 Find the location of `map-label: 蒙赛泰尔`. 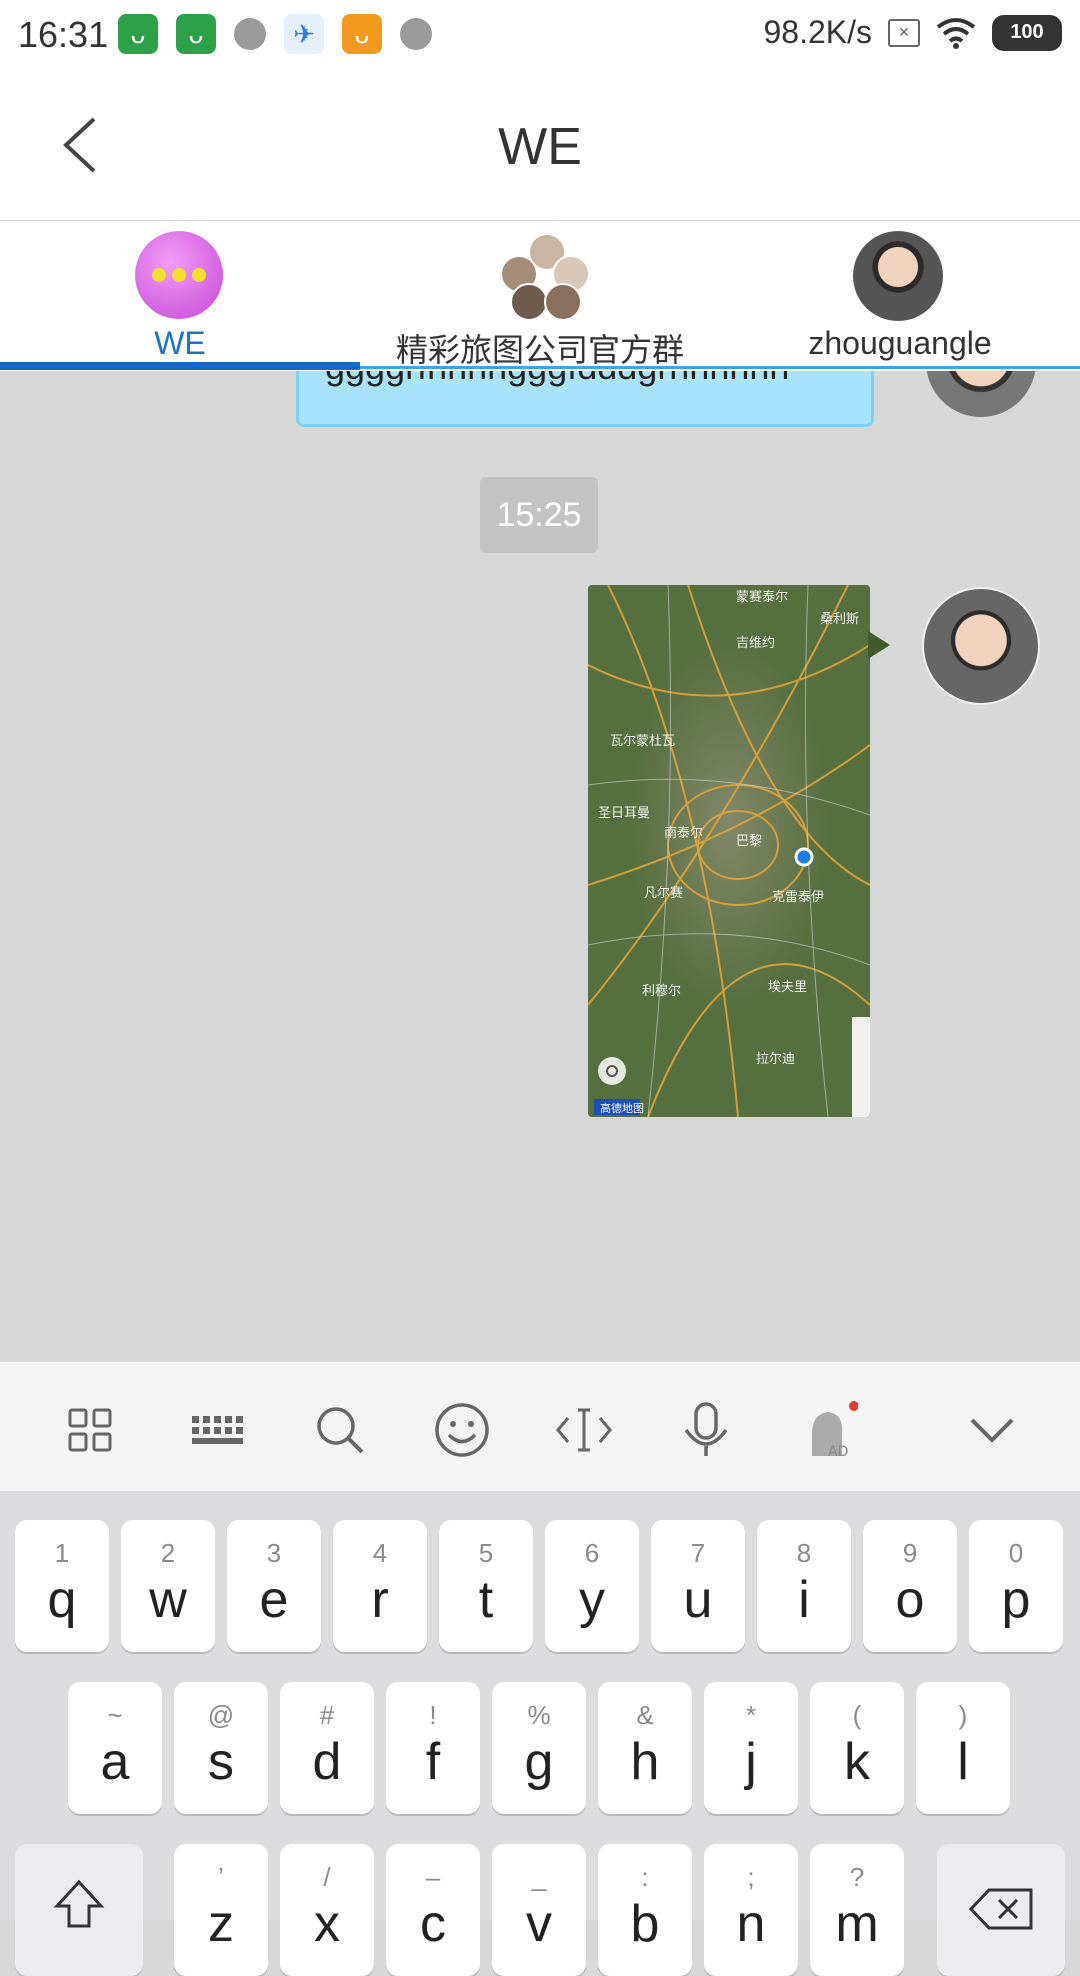

map-label: 蒙赛泰尔 is located at coordinates (762, 597).